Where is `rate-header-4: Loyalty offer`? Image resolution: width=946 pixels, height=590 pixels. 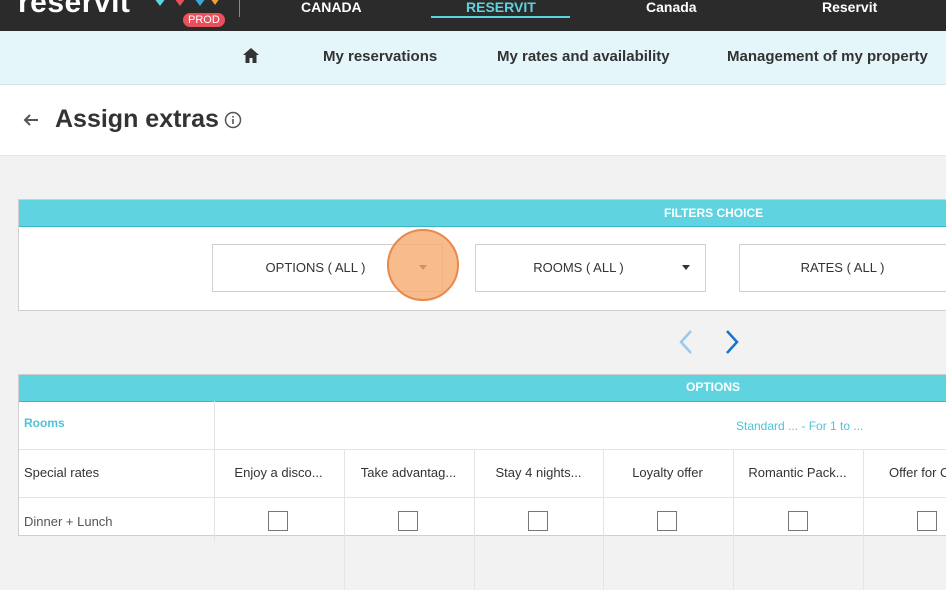
rate-header-4: Loyalty offer is located at coordinates (667, 472).